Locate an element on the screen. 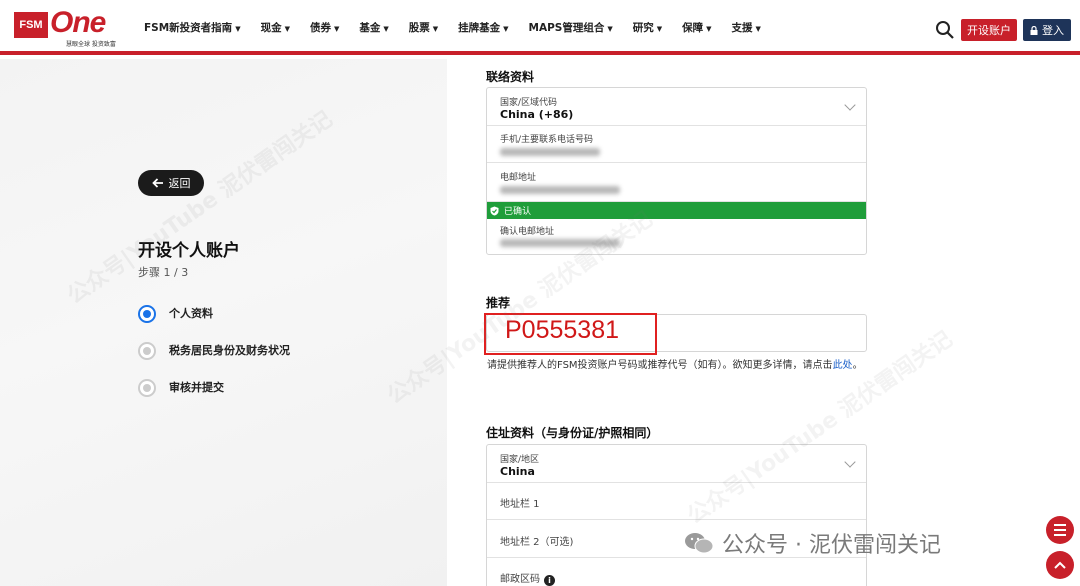 The height and width of the screenshot is (586, 1080). login-button: 登入 is located at coordinates (1047, 30).